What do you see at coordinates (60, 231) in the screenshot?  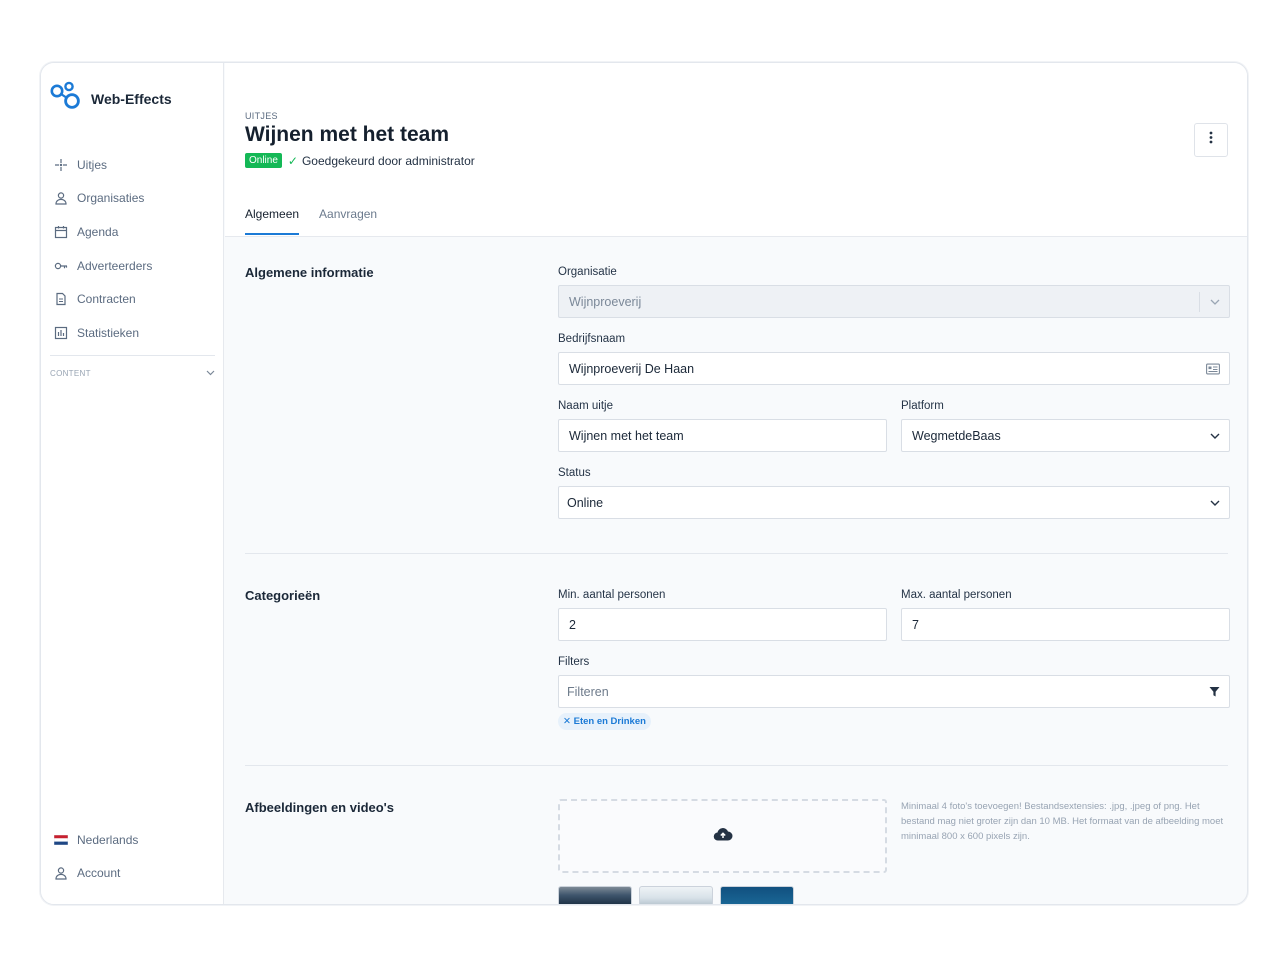 I see `calendar-icon` at bounding box center [60, 231].